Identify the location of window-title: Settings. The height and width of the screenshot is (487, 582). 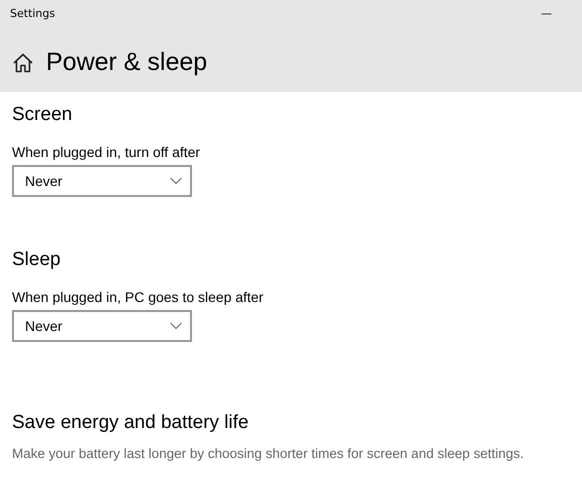
(33, 13).